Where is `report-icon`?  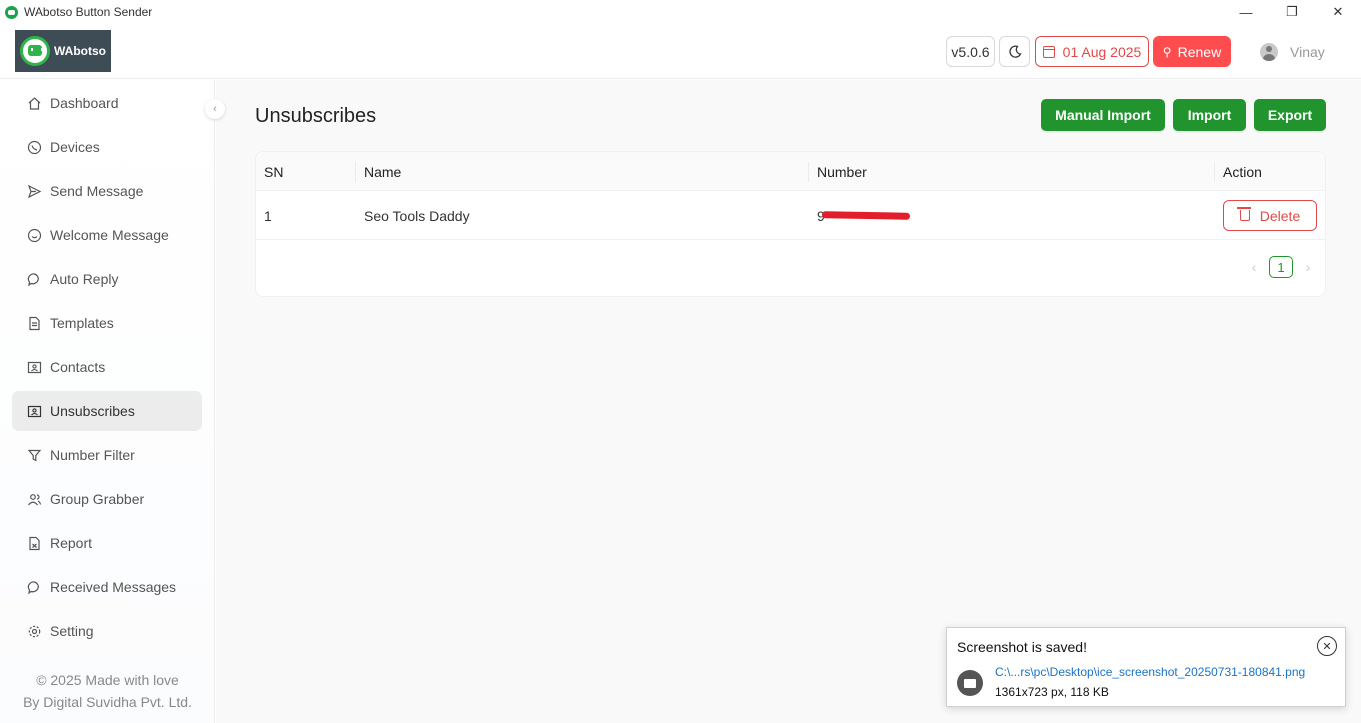
report-icon is located at coordinates (34, 543).